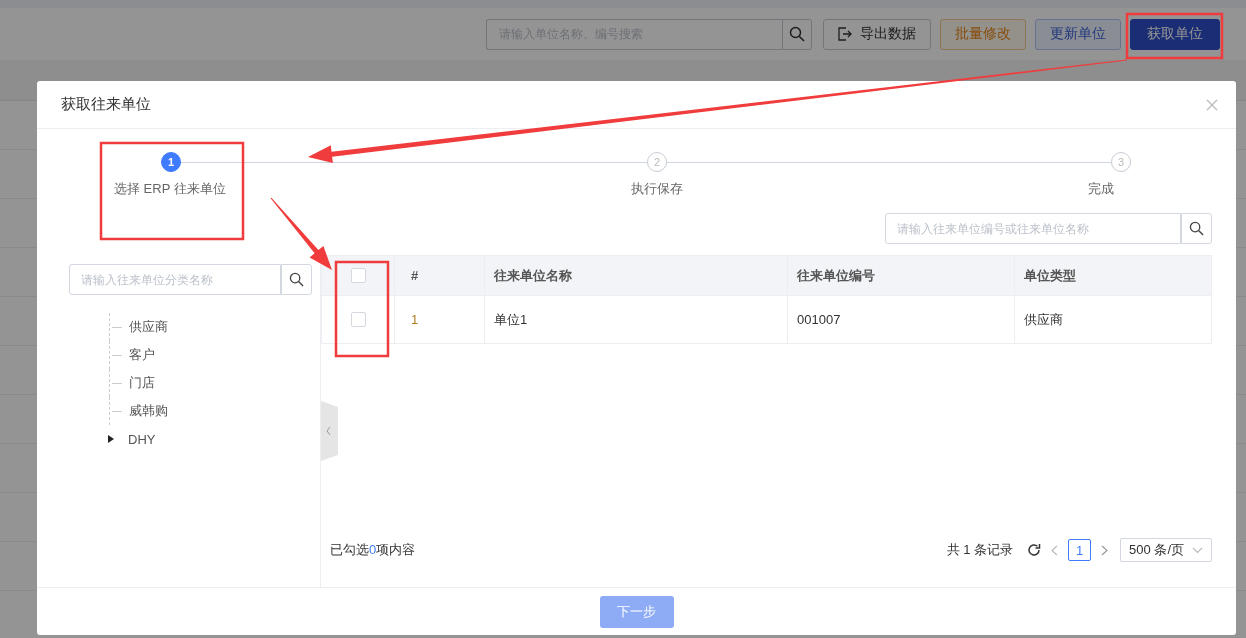  I want to click on dialog-title: 获取往来单位, so click(106, 104).